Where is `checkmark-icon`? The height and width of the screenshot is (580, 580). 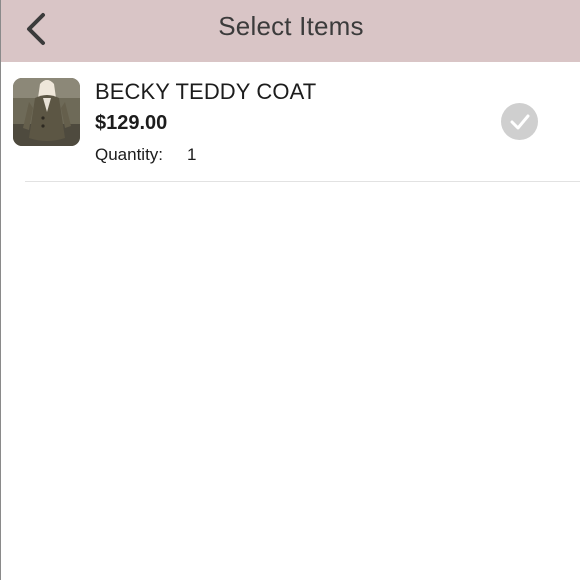
checkmark-icon is located at coordinates (519, 121).